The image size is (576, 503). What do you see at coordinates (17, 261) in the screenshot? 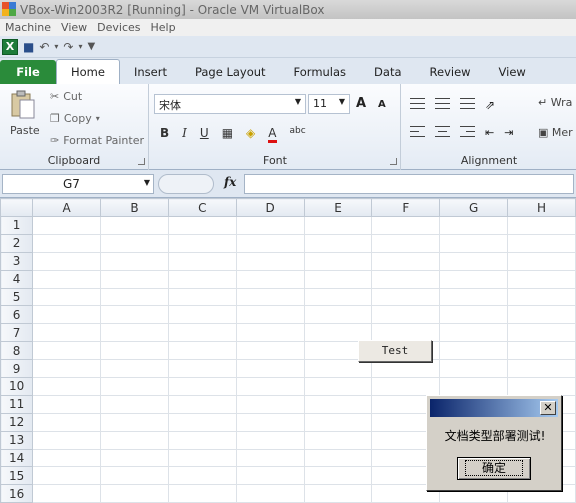
I see `row-header: 3` at bounding box center [17, 261].